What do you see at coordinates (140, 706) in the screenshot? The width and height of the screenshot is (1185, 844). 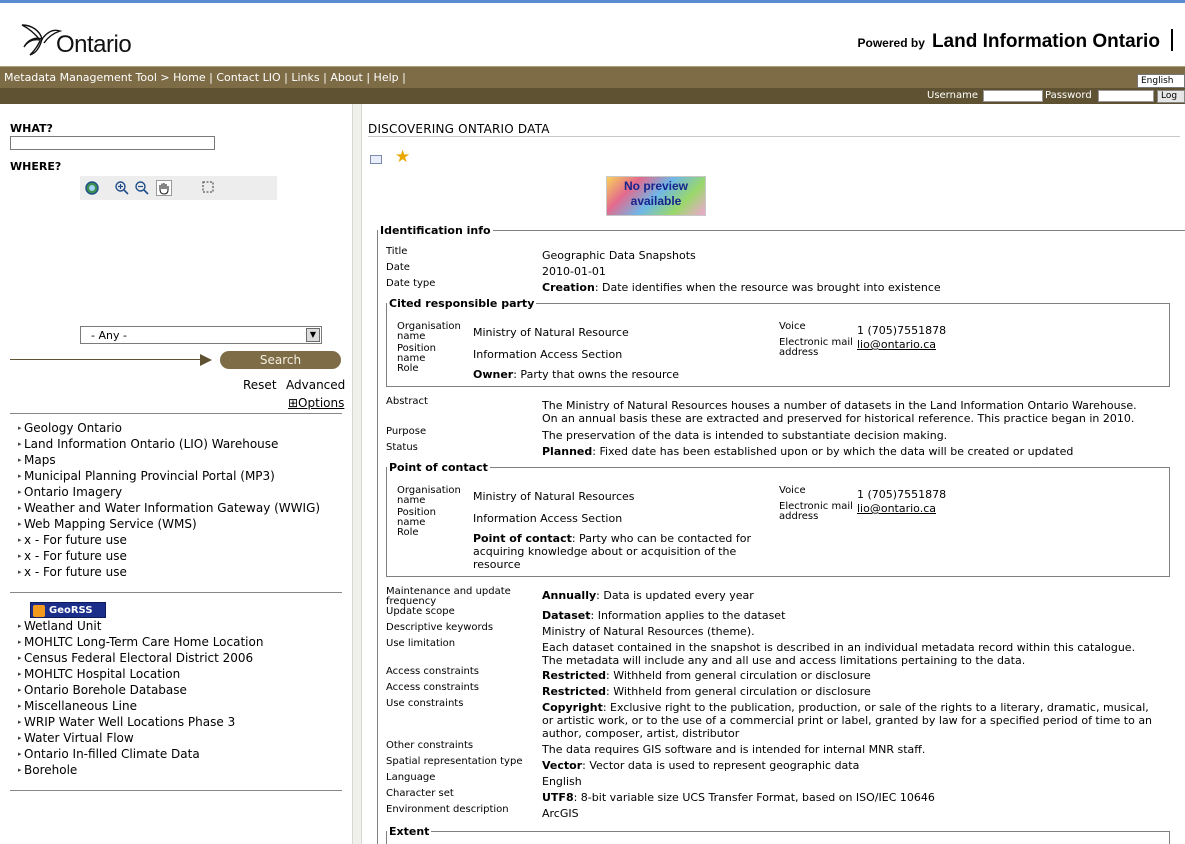 I see `georss-item: ▸ Miscellaneous Line` at bounding box center [140, 706].